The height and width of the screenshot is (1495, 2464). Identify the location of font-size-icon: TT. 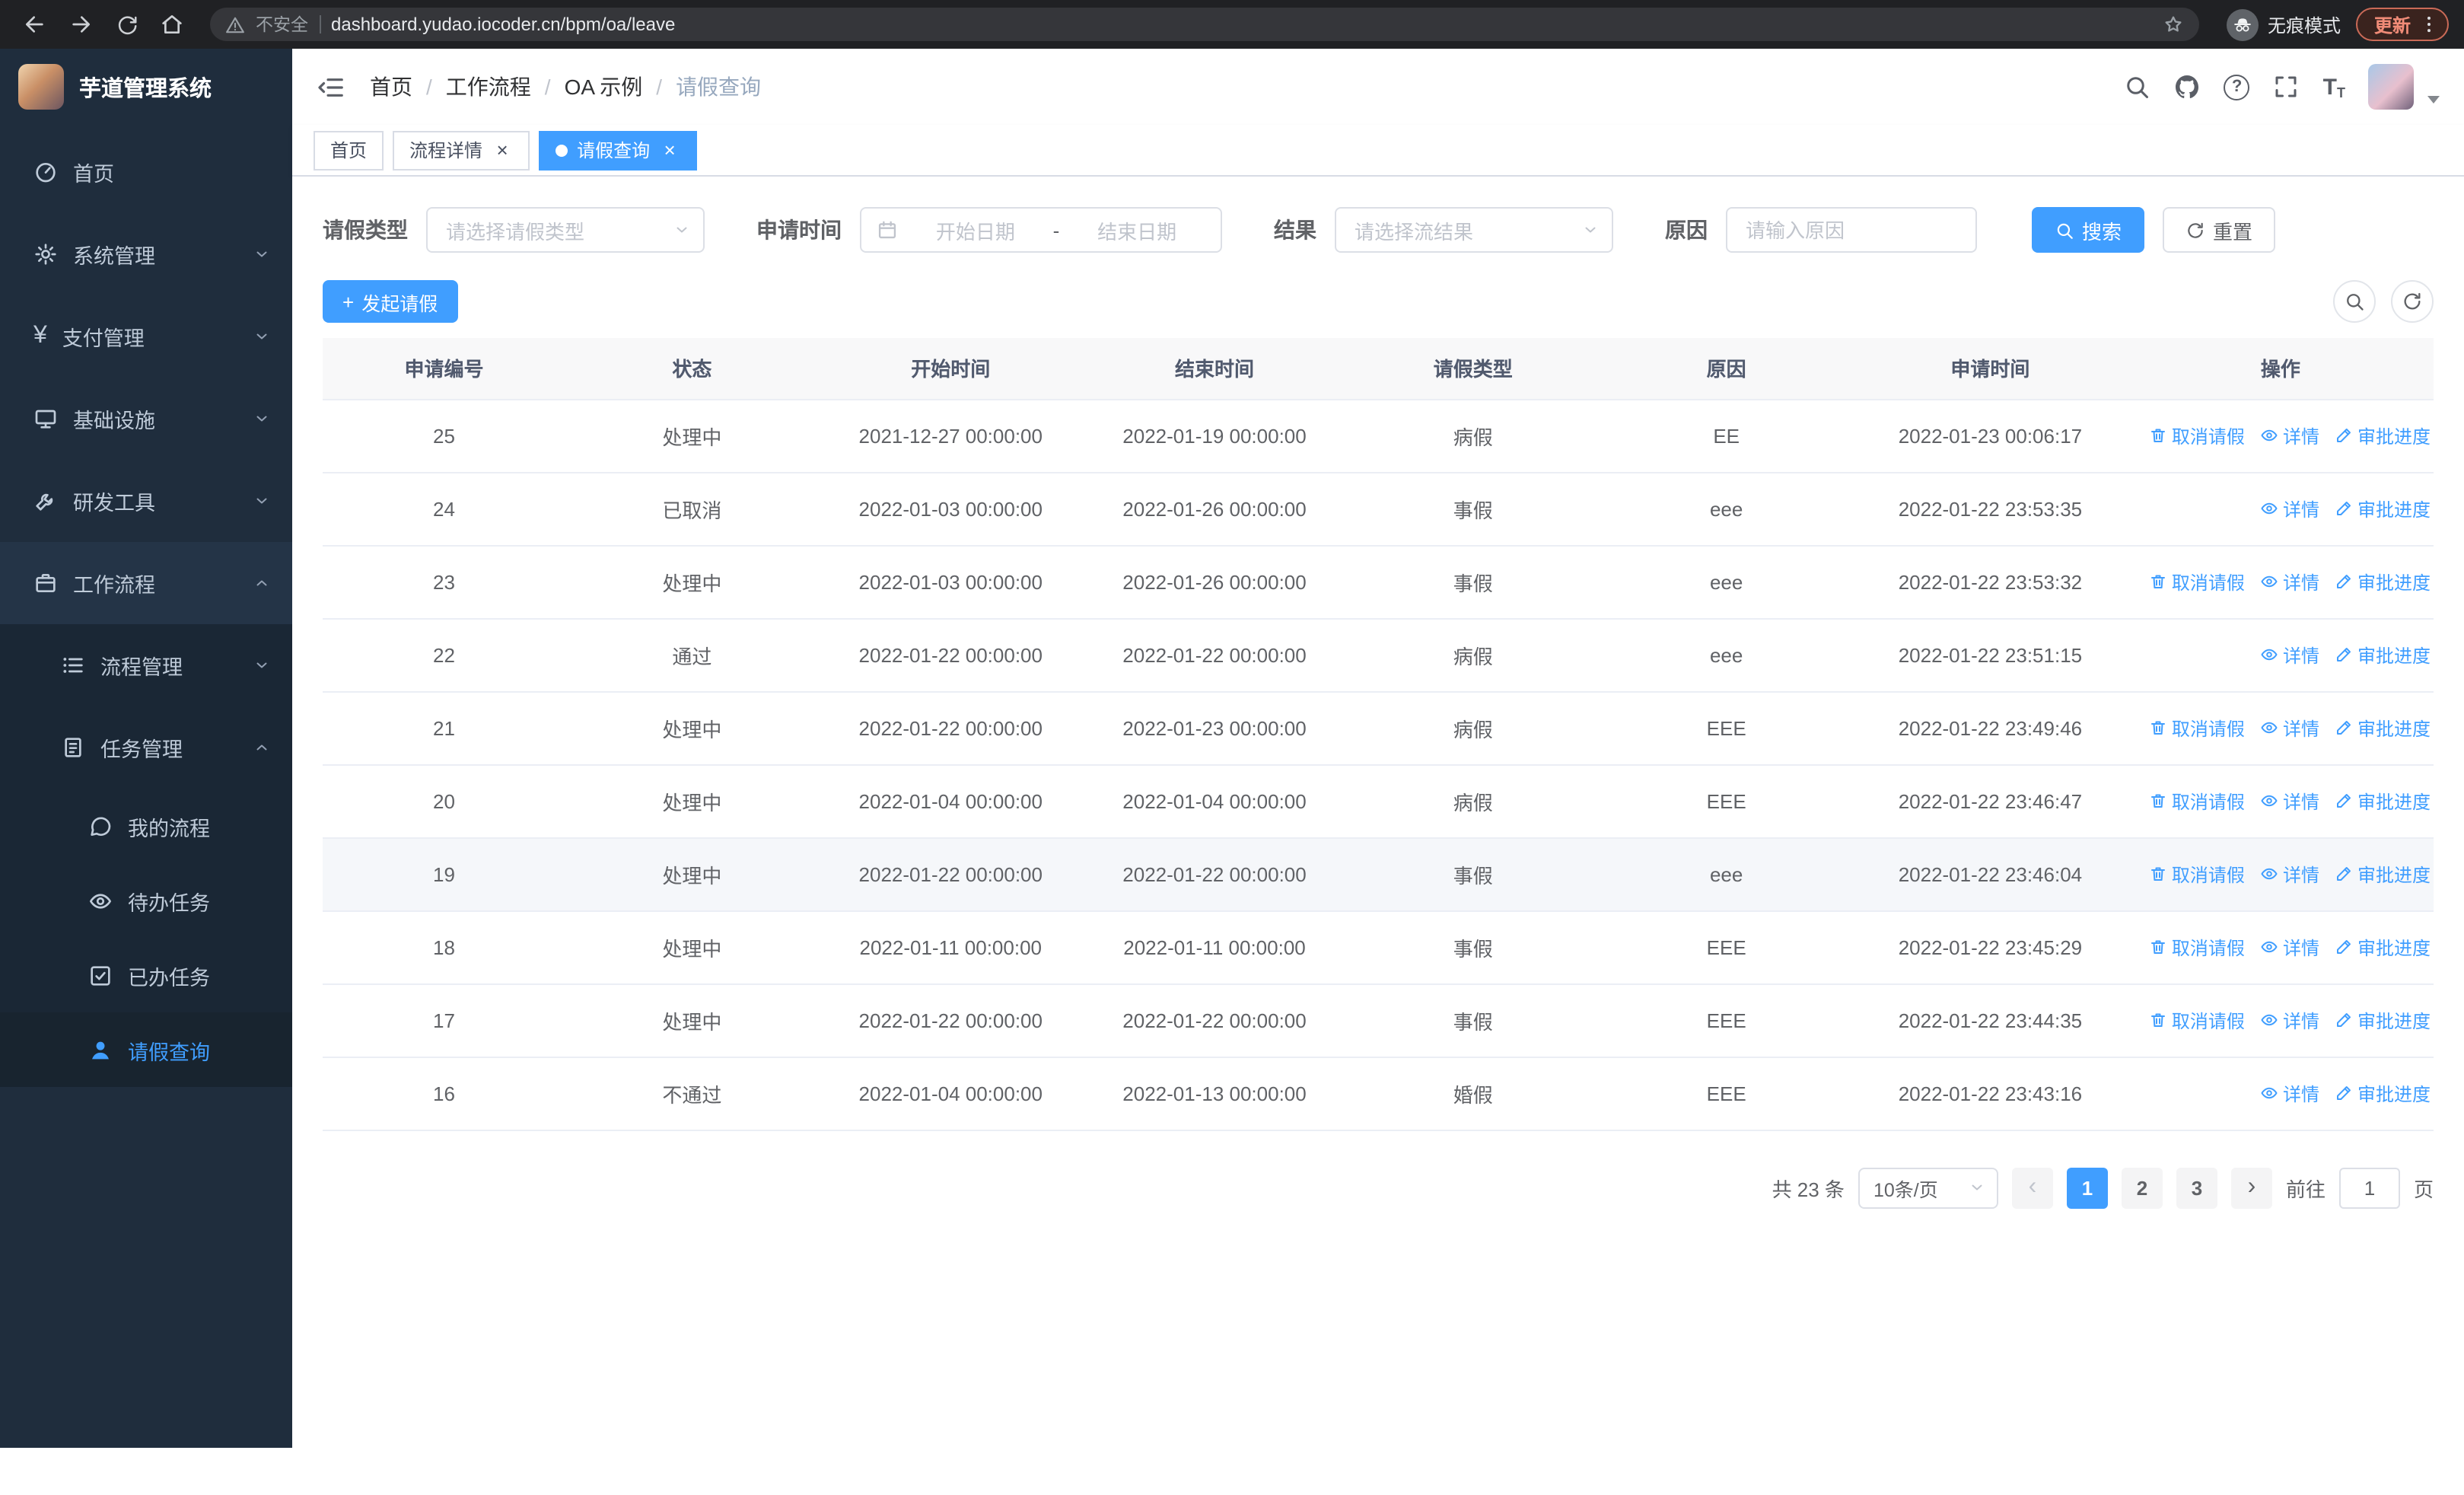
(2334, 87).